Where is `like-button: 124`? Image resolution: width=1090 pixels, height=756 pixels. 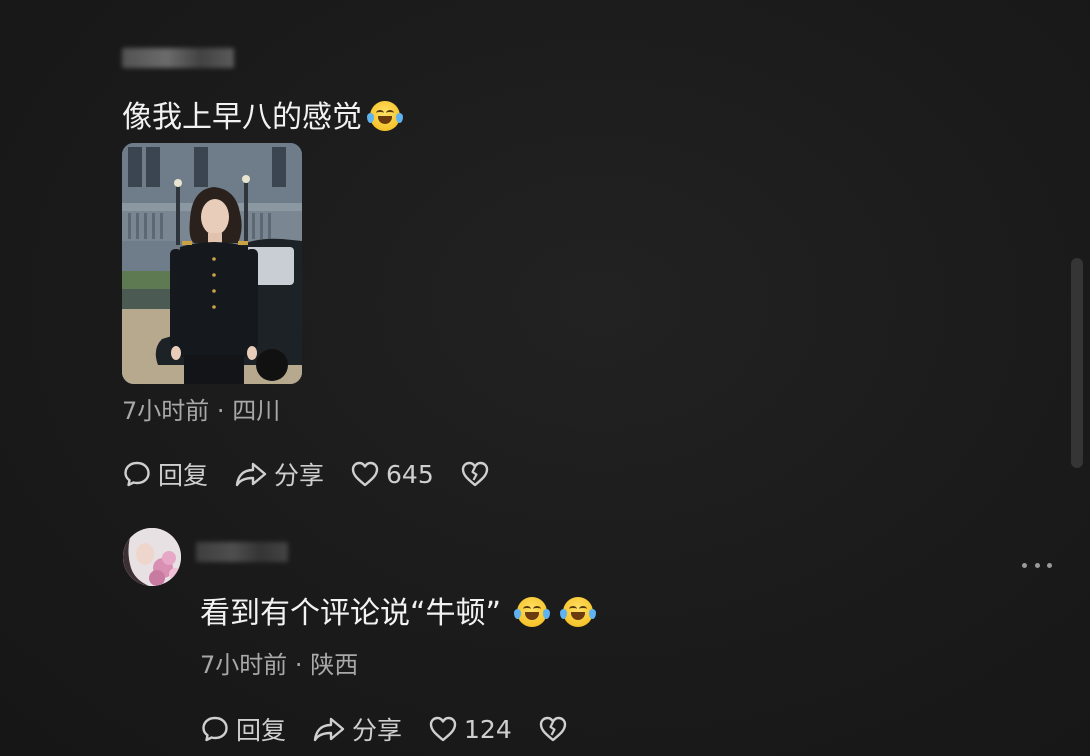
like-button: 124 is located at coordinates (470, 729).